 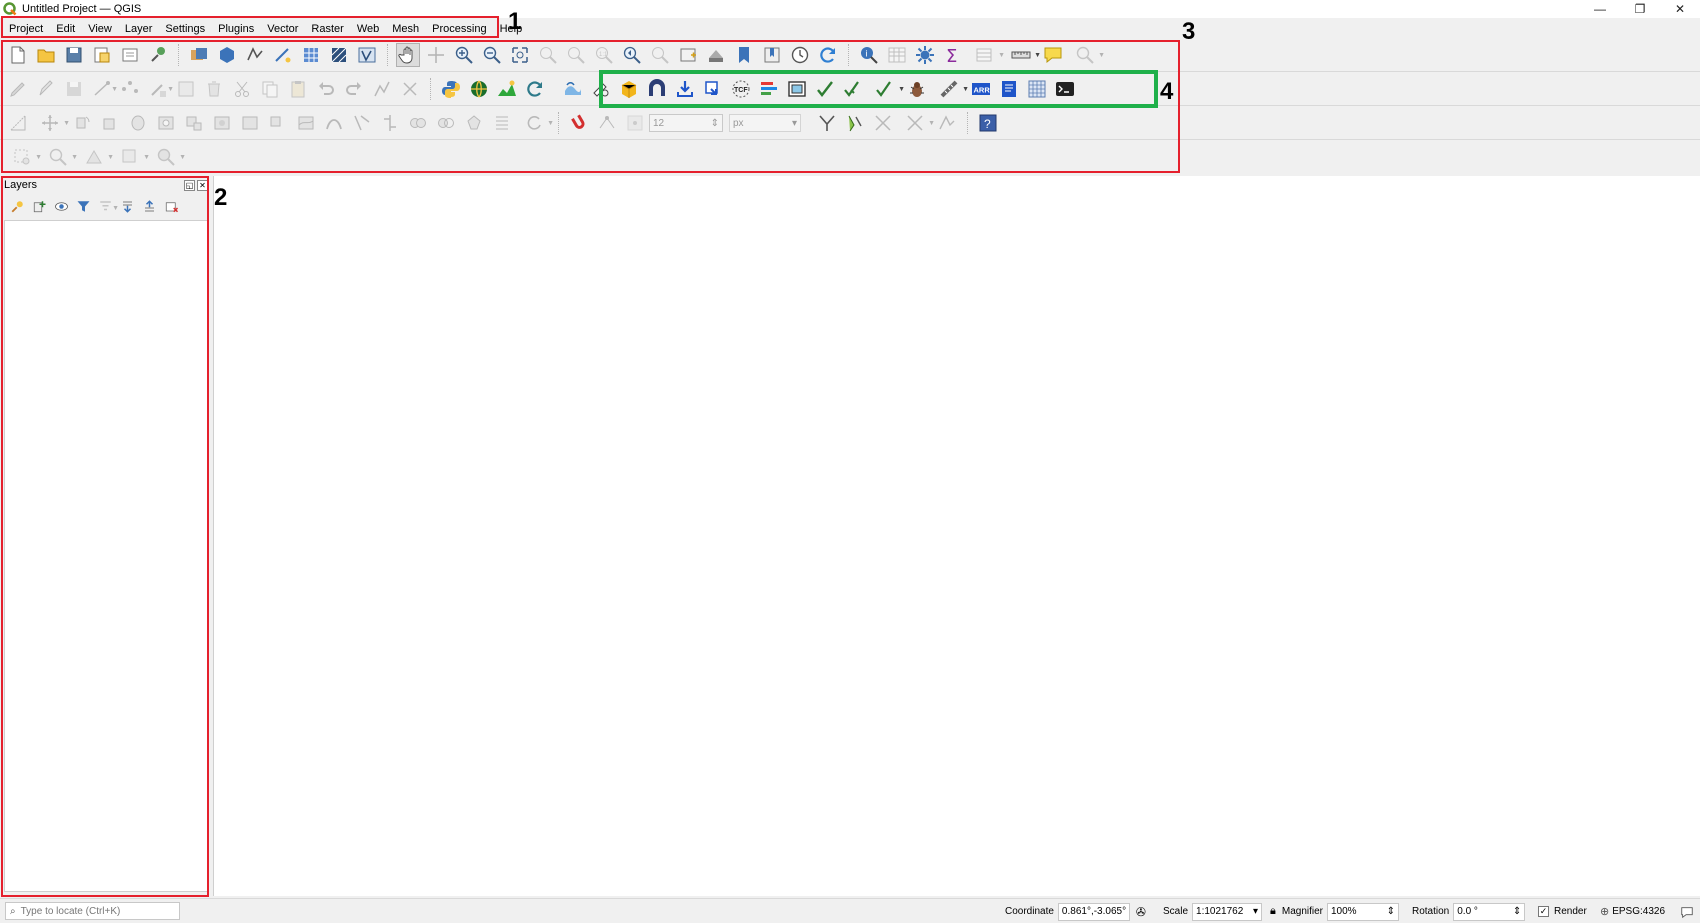 What do you see at coordinates (13, 911) in the screenshot?
I see `search-icon: ⌕` at bounding box center [13, 911].